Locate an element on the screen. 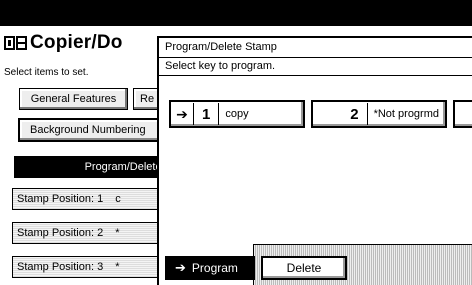 This screenshot has height=285, width=472. tab-label: Re is located at coordinates (147, 99).